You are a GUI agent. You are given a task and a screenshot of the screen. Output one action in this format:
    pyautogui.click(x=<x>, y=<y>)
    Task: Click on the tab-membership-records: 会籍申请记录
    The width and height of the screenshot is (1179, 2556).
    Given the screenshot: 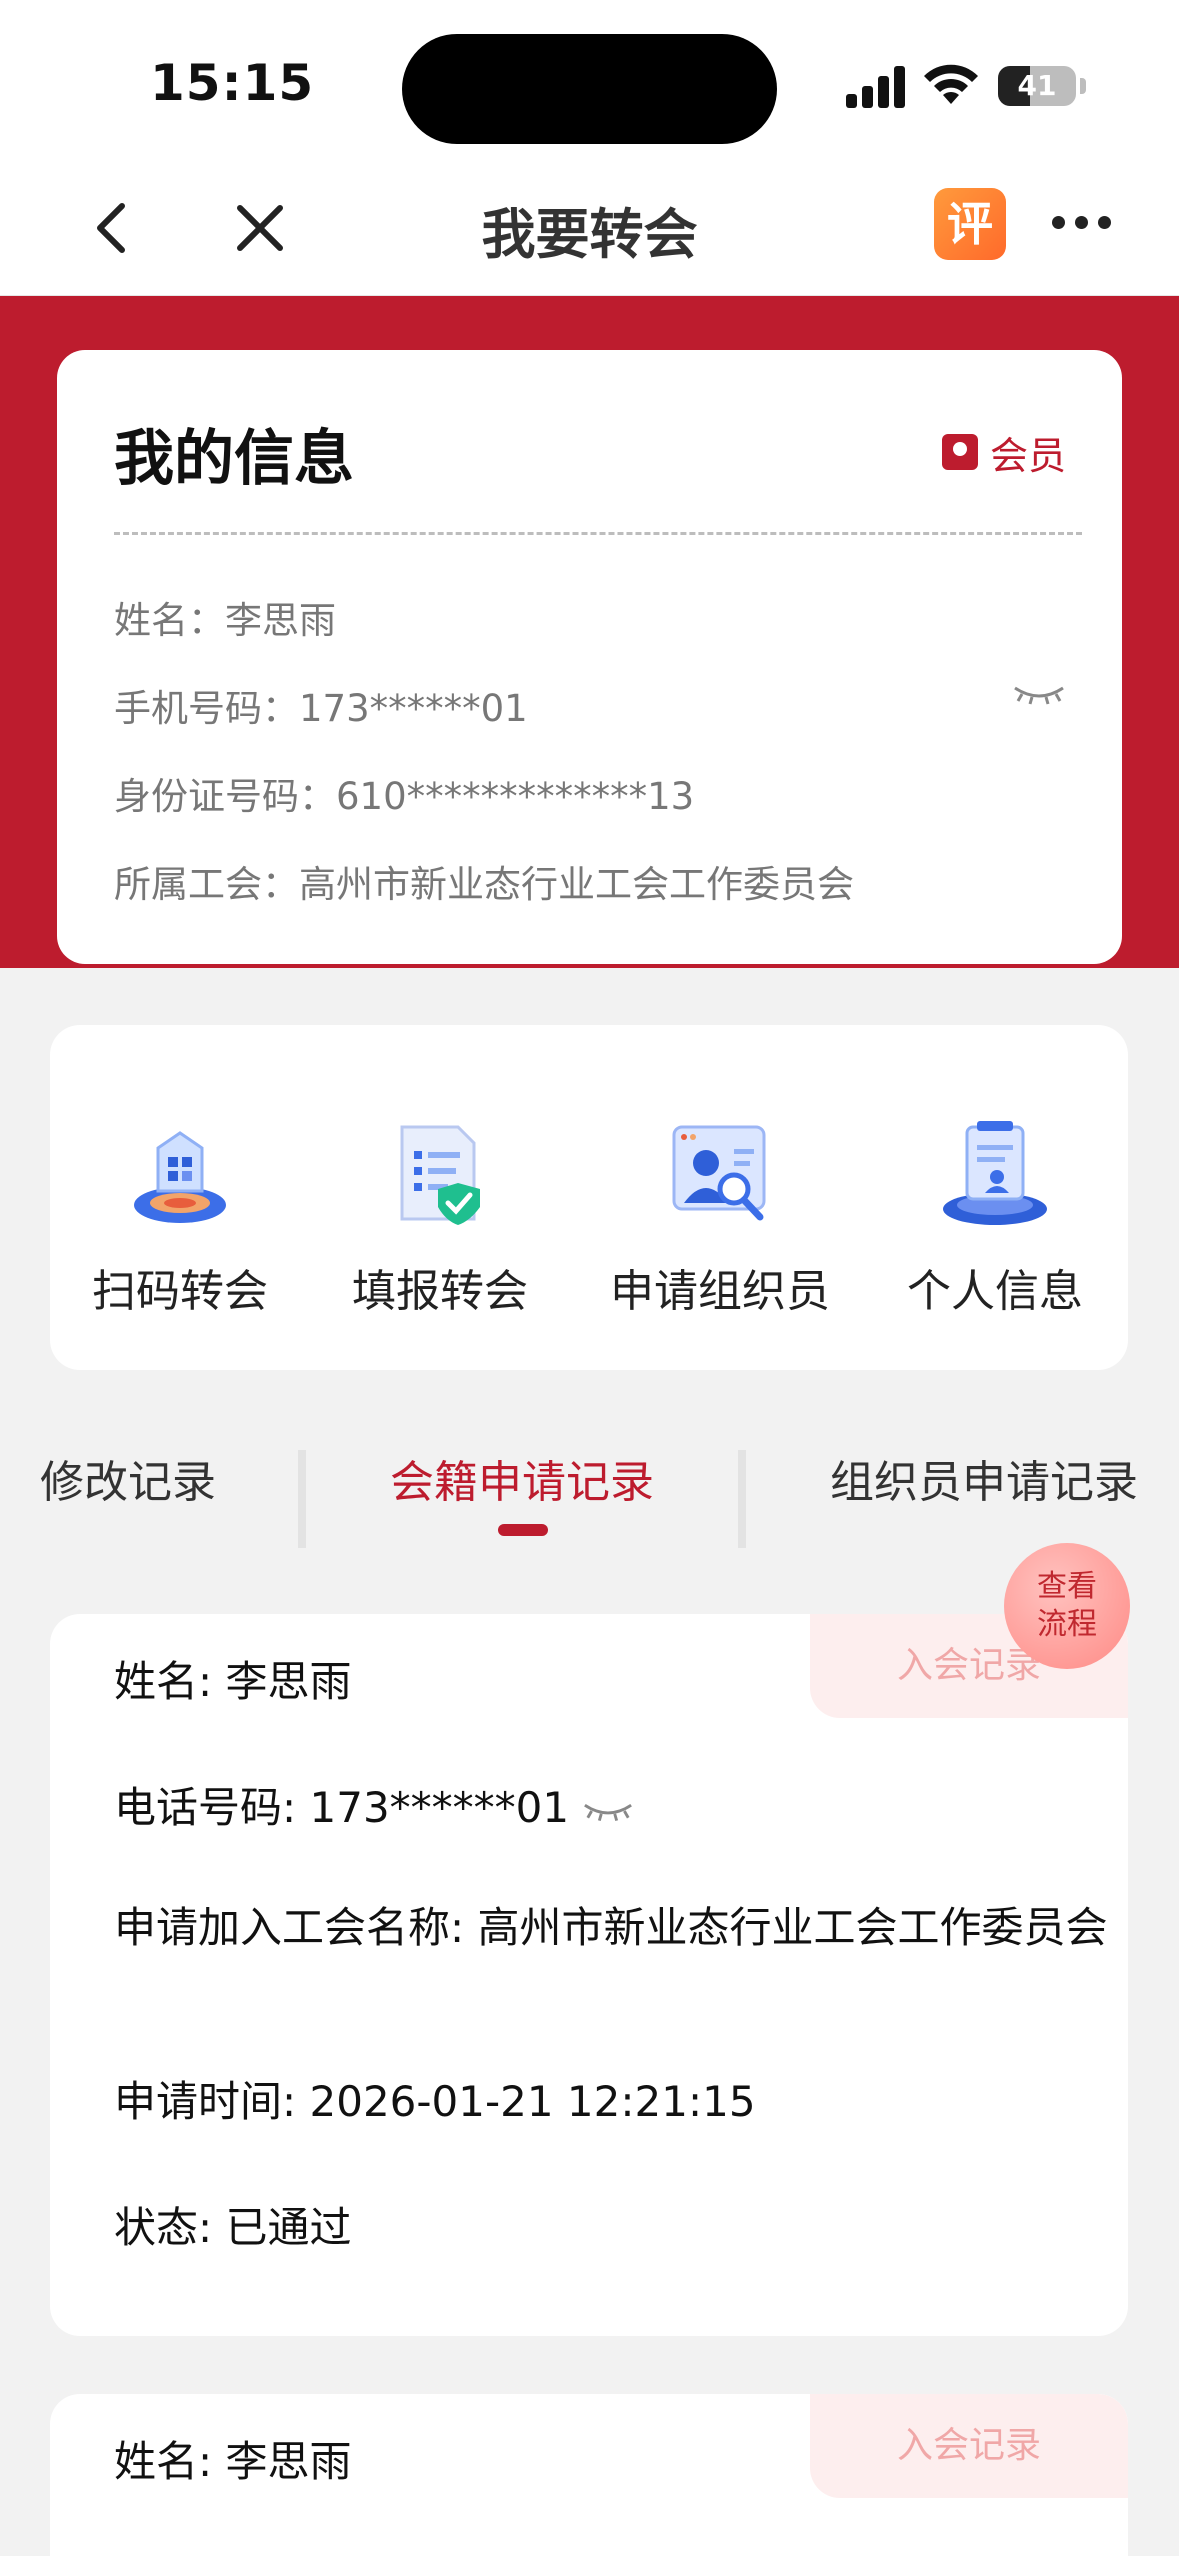 What is the action you would take?
    pyautogui.click(x=522, y=1478)
    